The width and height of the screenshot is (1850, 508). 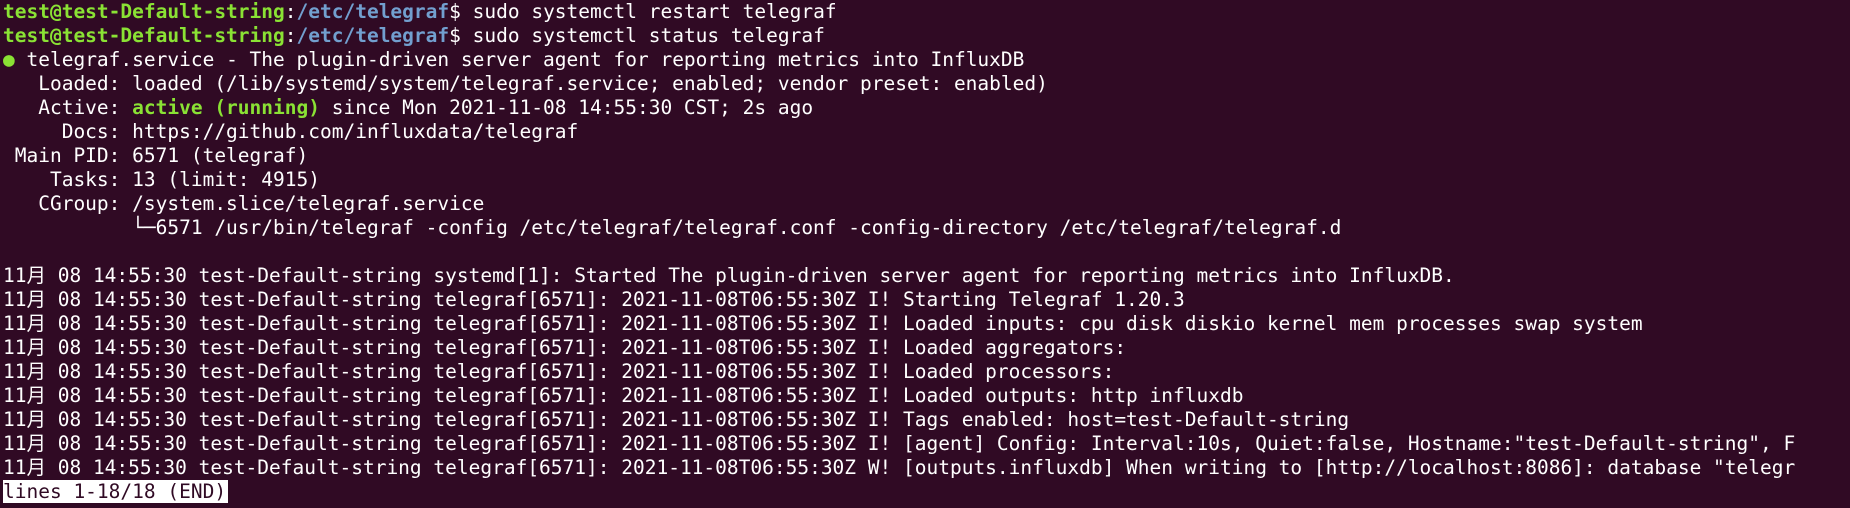 I want to click on active-state: active (running), so click(x=226, y=107).